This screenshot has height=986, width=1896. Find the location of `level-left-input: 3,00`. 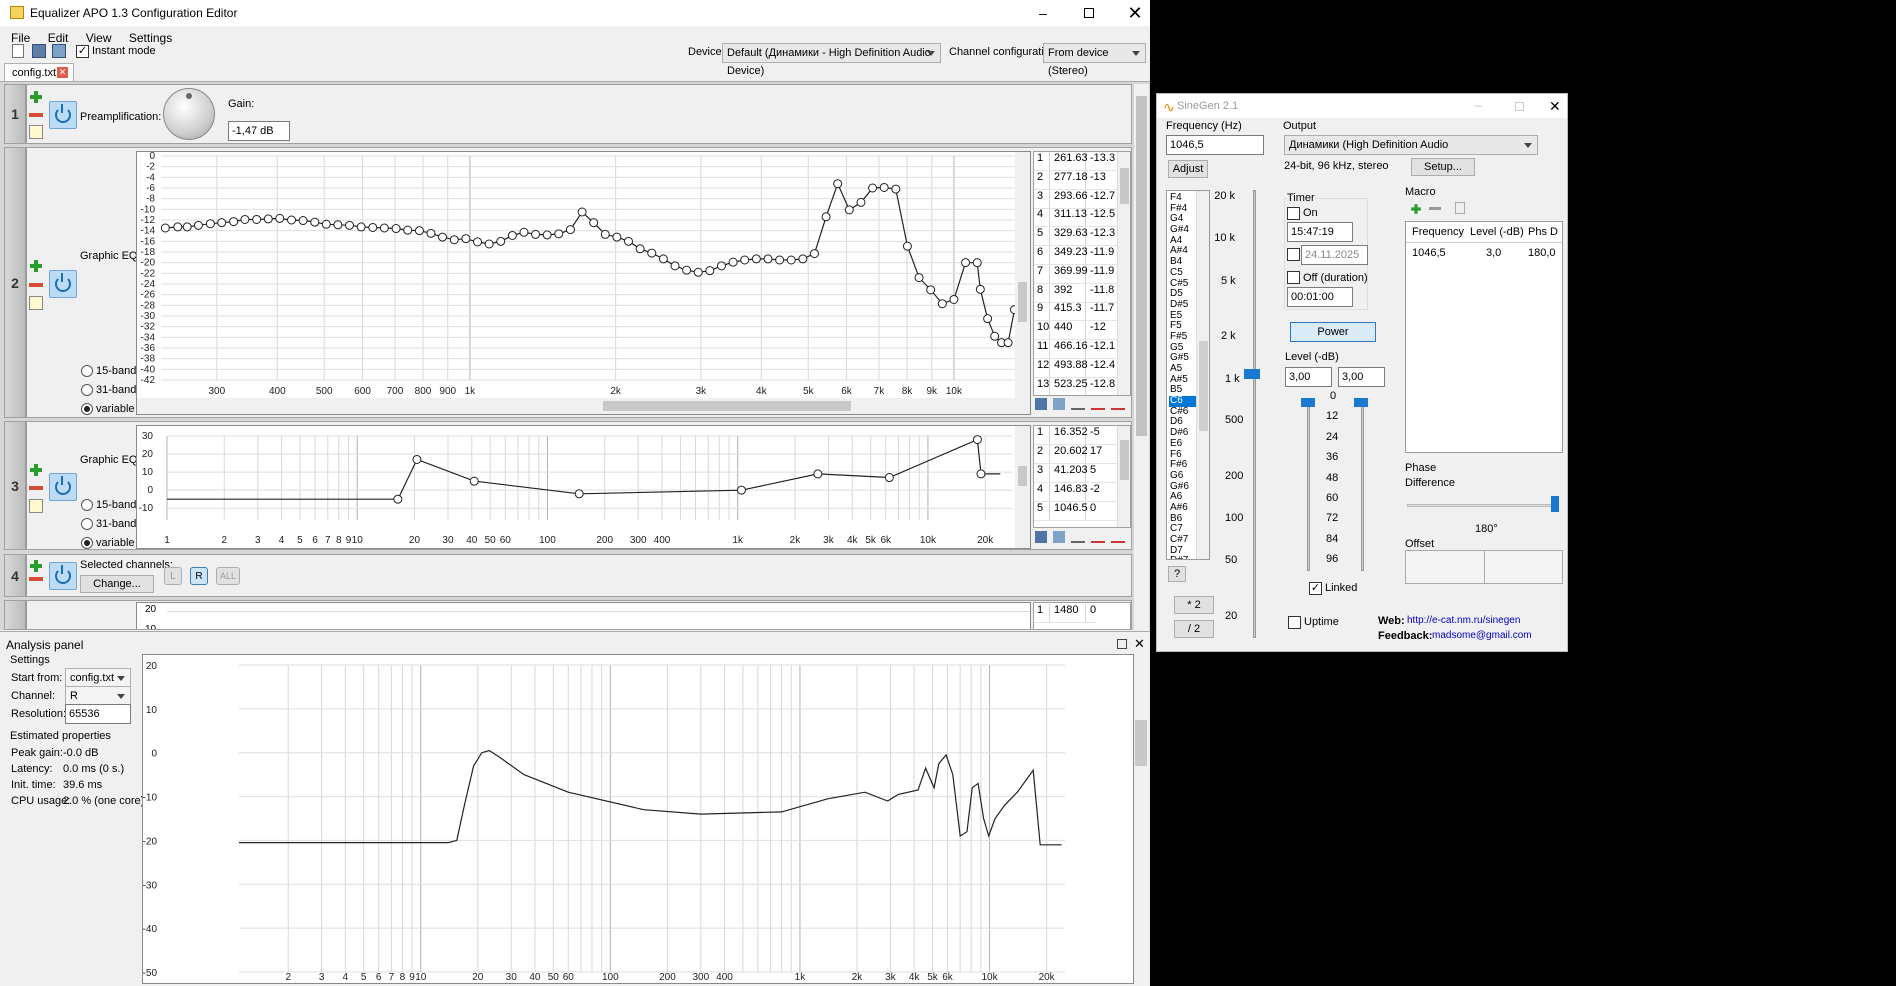

level-left-input: 3,00 is located at coordinates (1308, 377).